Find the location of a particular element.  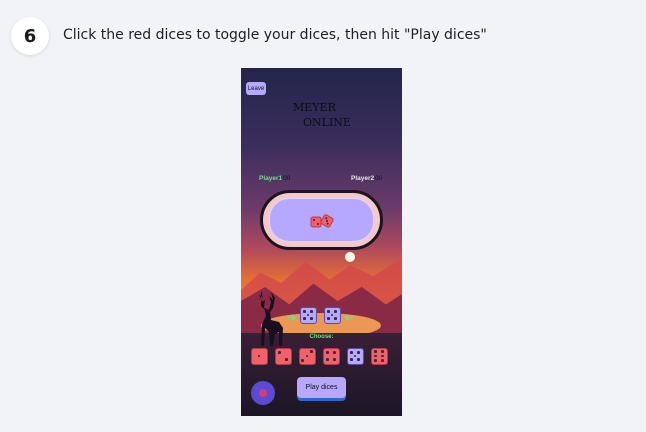

mic-button is located at coordinates (263, 393).